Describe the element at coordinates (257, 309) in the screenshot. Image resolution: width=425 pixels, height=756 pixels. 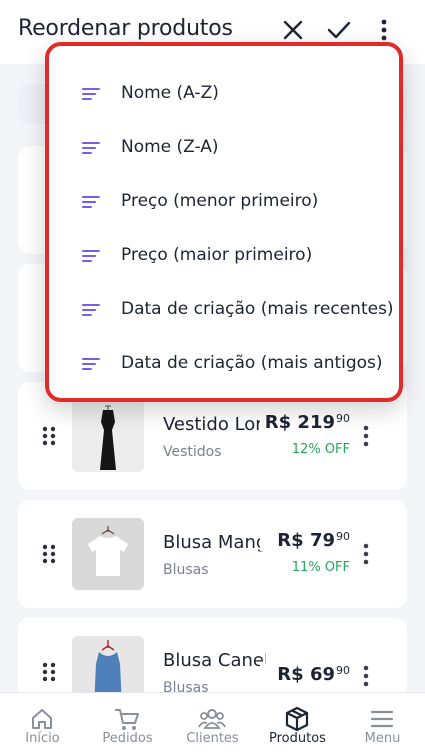
I see `sort-option-label: Data de criação (mais recentes)` at that location.